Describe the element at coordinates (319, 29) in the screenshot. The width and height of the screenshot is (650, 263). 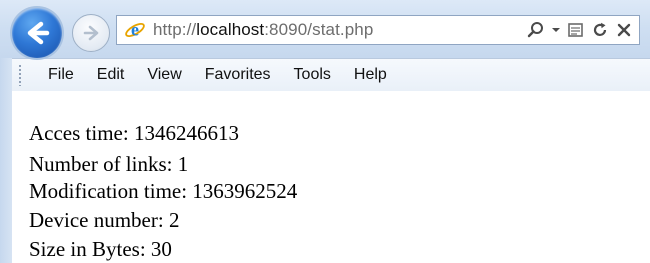
I see `url-path: :8090/stat.php` at that location.